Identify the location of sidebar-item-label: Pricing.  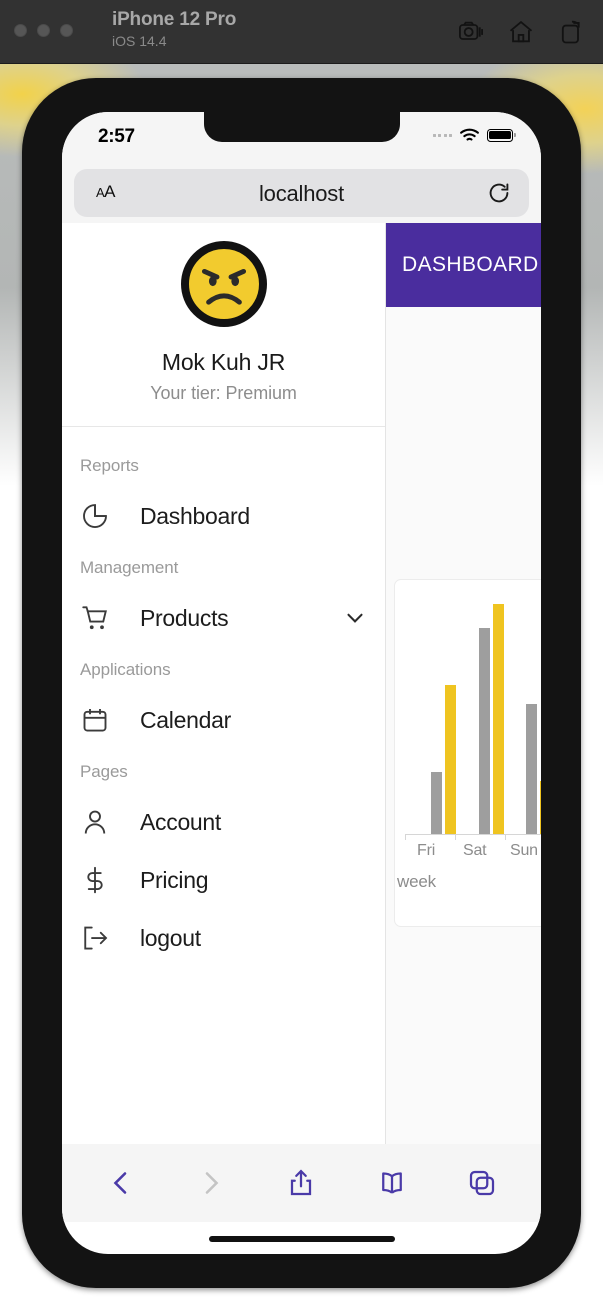
(174, 879).